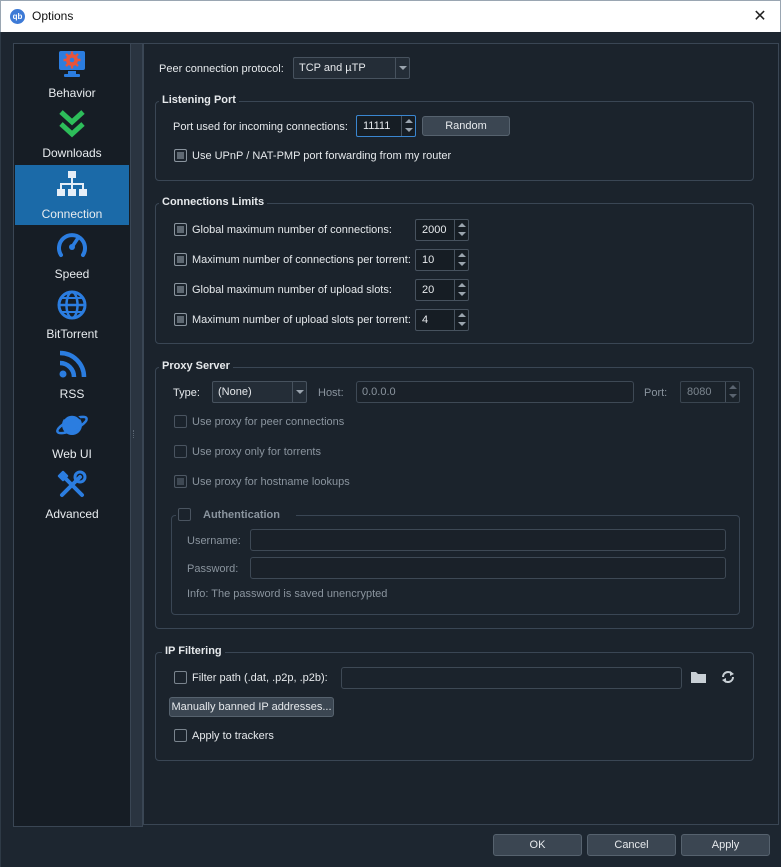 Image resolution: width=781 pixels, height=867 pixels. What do you see at coordinates (180, 155) in the screenshot?
I see `upnp-checkbox` at bounding box center [180, 155].